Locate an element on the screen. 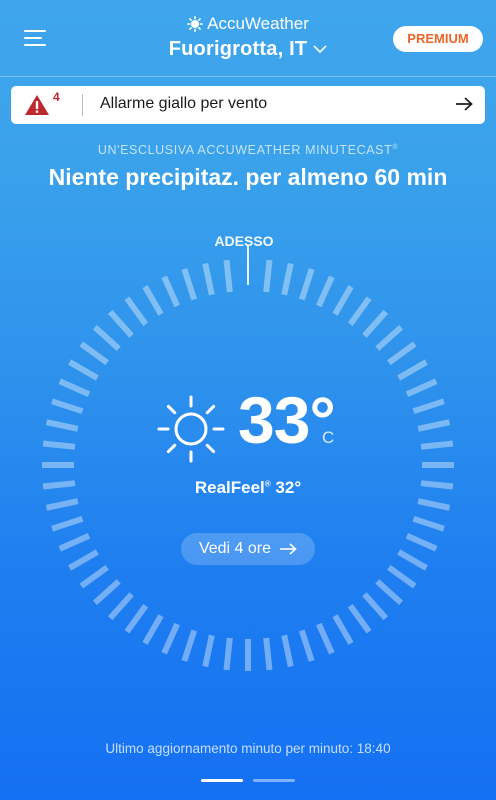 The height and width of the screenshot is (800, 496). accuweather-logo-icon is located at coordinates (195, 24).